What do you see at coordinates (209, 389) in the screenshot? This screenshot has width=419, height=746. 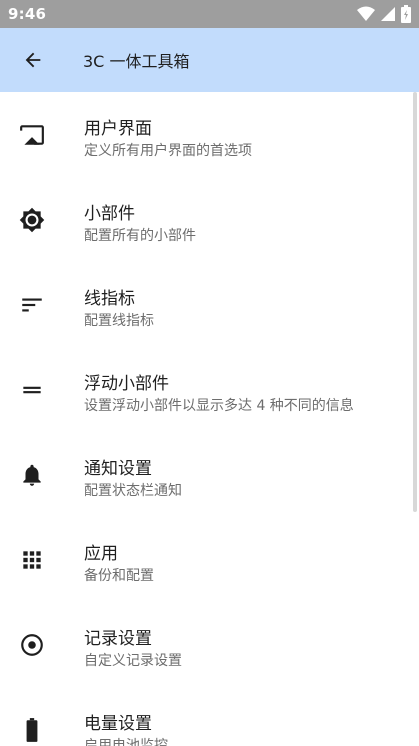 I see `list-item-floating-widgets: 浮动小部件 设置浮动小部件以显示多达 4 种不同的信息` at bounding box center [209, 389].